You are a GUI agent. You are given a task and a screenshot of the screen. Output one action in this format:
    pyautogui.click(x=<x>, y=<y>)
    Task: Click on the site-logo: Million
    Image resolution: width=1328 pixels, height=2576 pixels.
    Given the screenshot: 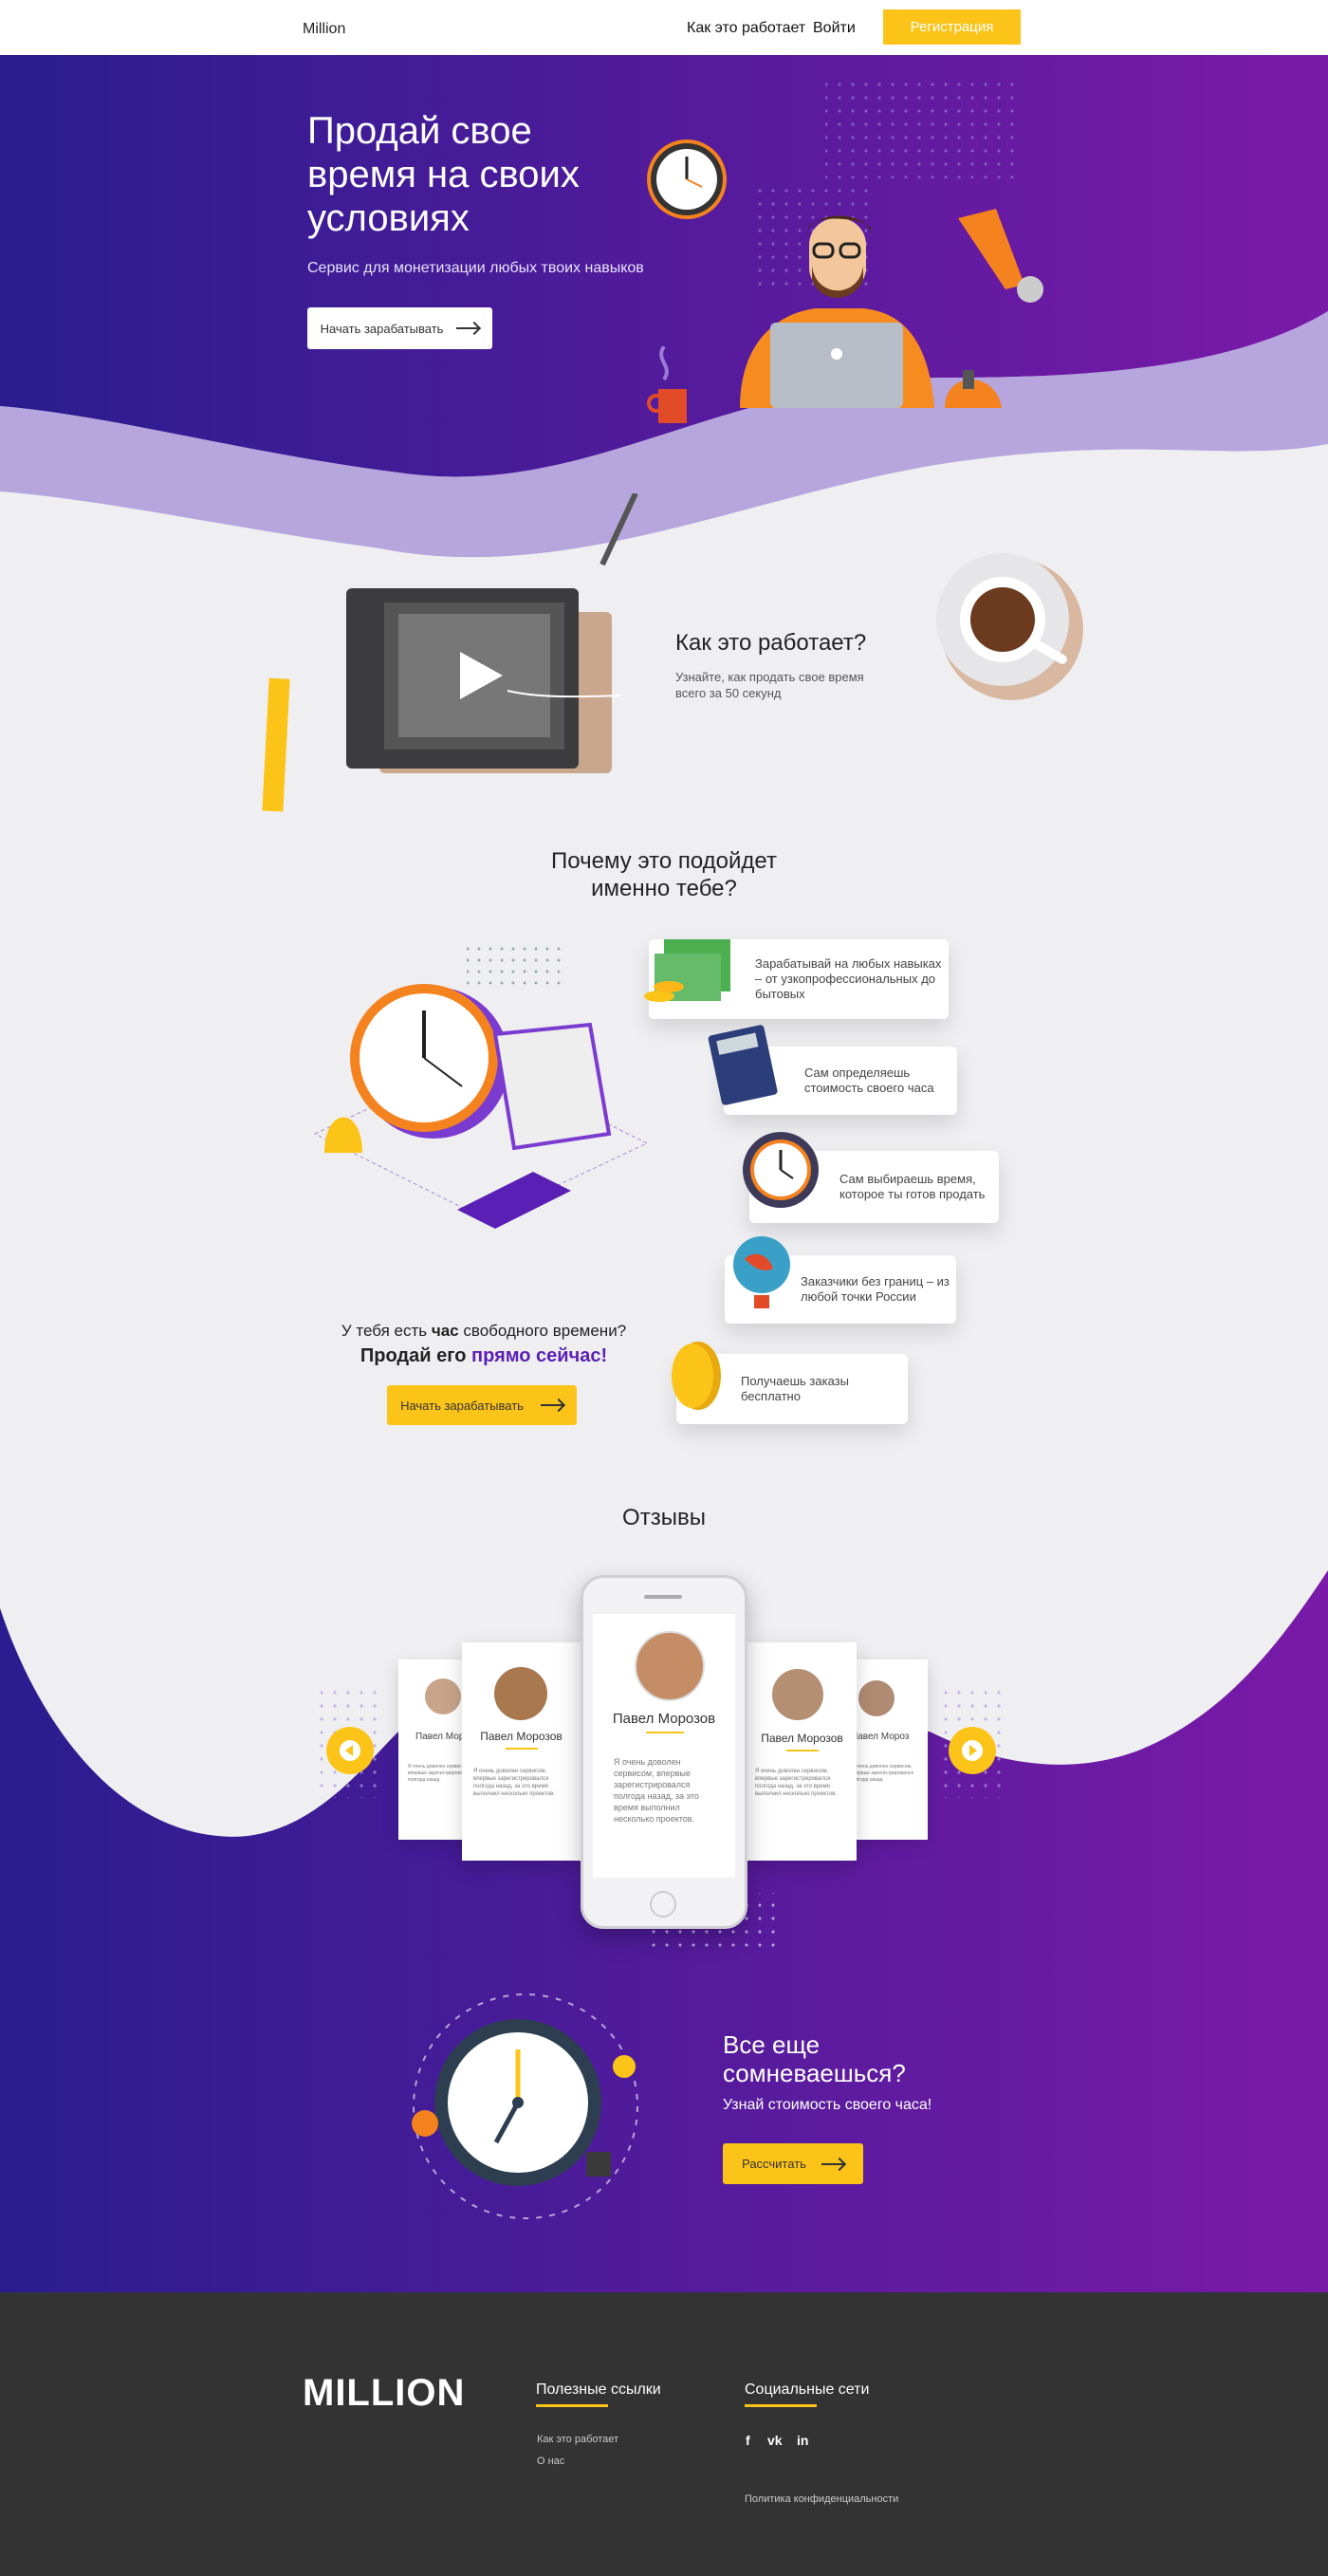 What is the action you would take?
    pyautogui.click(x=324, y=29)
    